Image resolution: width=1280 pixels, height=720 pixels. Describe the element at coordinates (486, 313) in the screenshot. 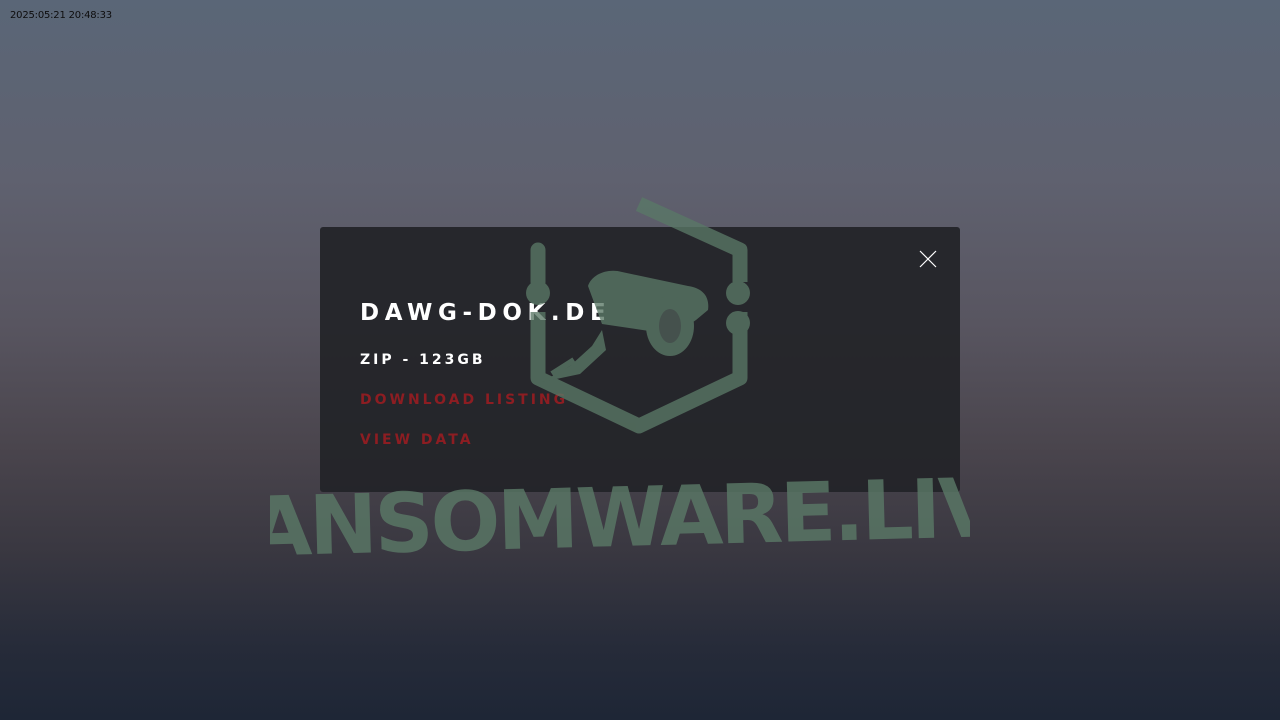

I see `victim-domain-title: DAWG-DOK.DE` at that location.